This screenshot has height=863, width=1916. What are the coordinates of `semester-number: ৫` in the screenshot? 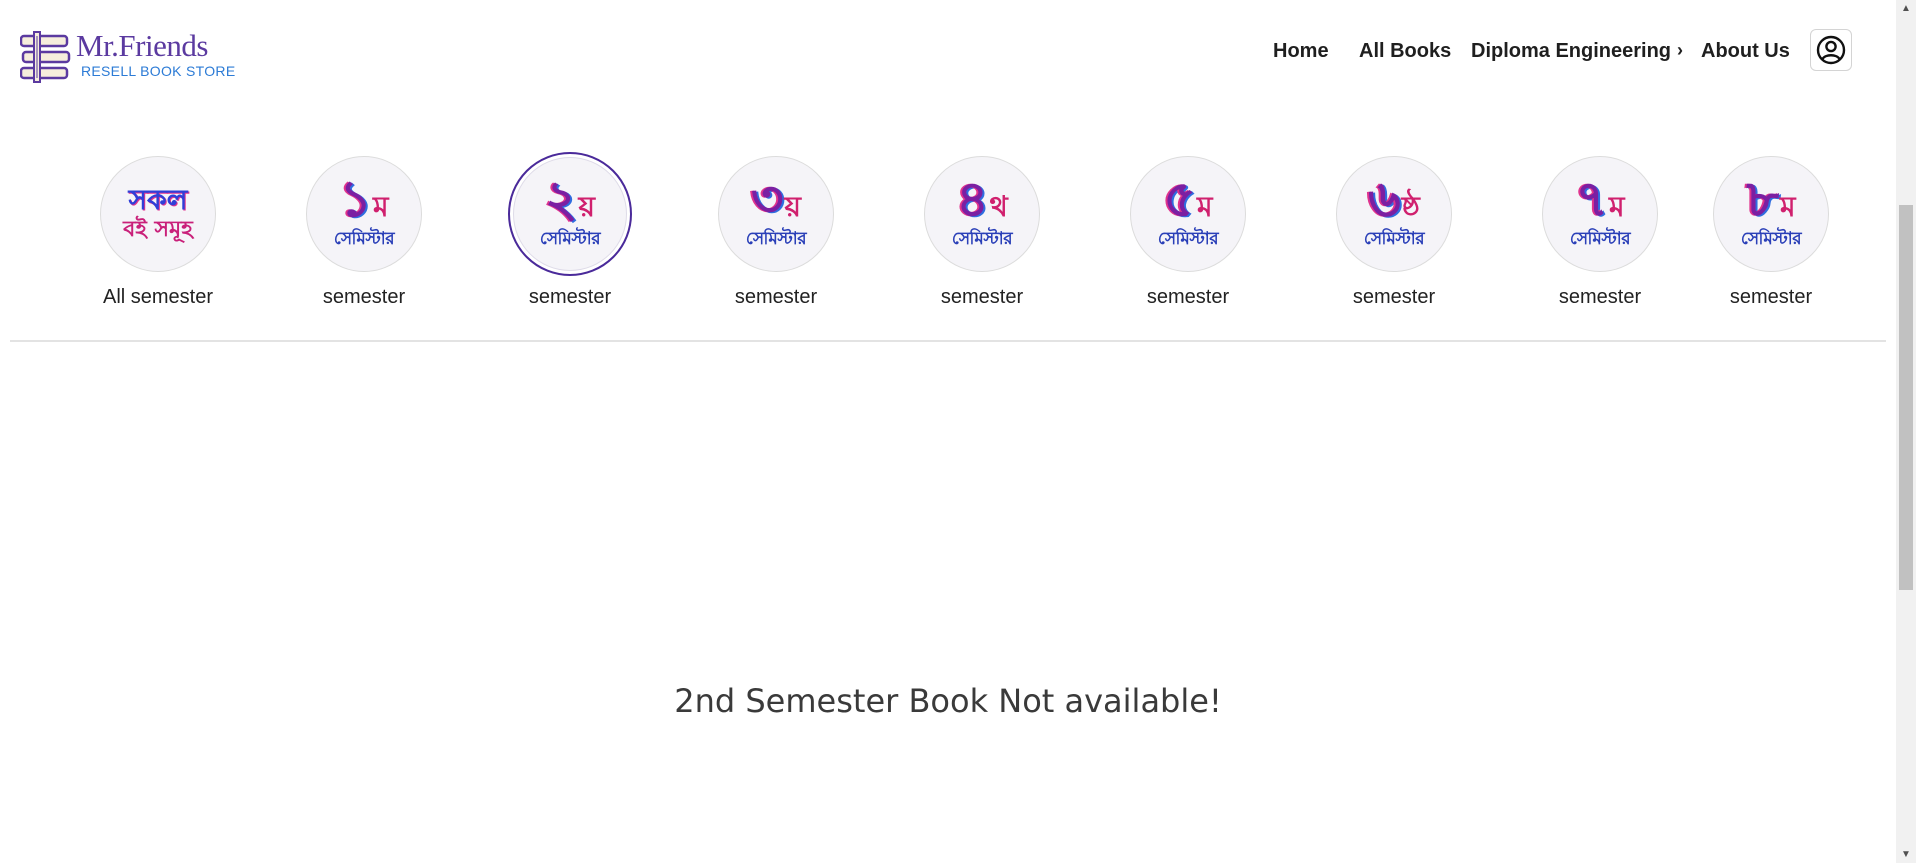 It's located at (1179, 199).